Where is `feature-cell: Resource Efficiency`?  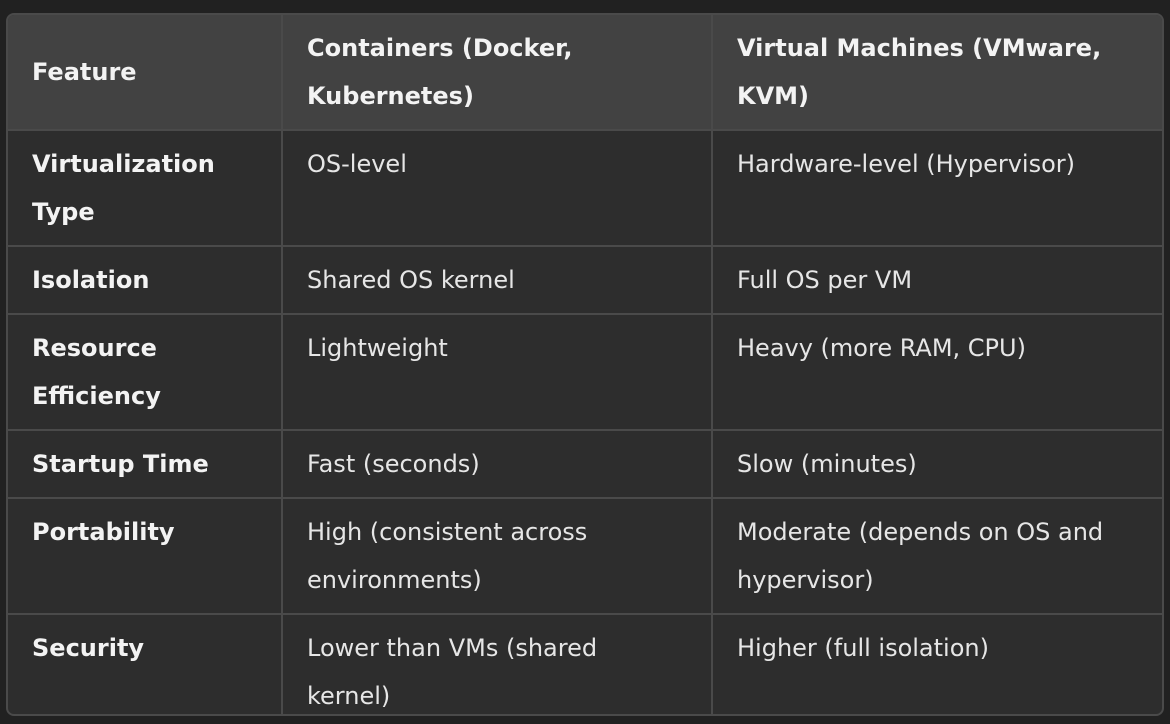 feature-cell: Resource Efficiency is located at coordinates (145, 372).